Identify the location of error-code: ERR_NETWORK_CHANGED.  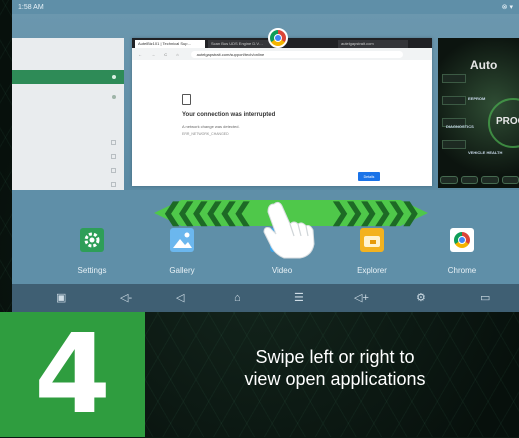
(205, 134).